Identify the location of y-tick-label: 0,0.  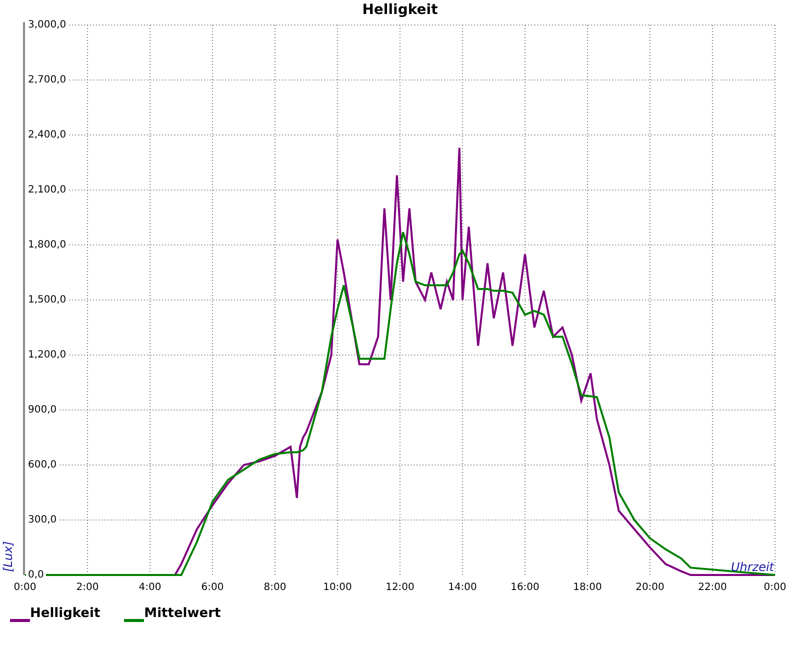
(36, 575).